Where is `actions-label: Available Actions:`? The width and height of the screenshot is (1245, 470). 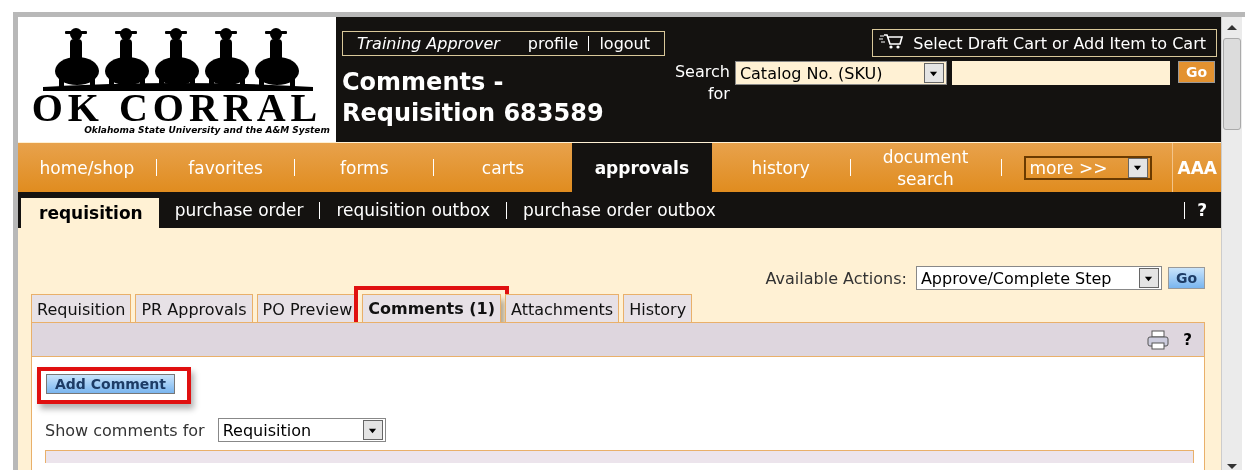
actions-label: Available Actions: is located at coordinates (836, 278).